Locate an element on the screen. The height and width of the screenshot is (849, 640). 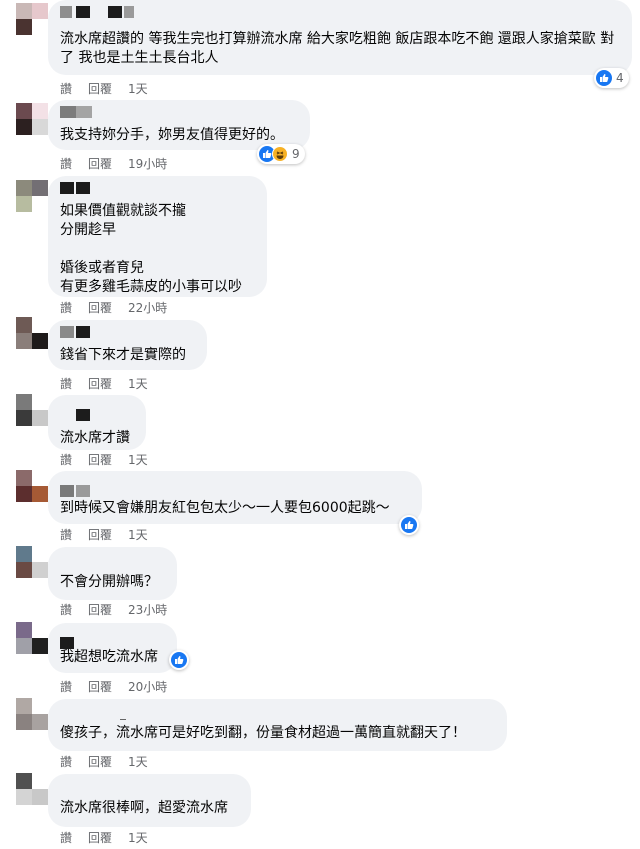
comment-actions: 讚 回覆 23小時 is located at coordinates (113, 609).